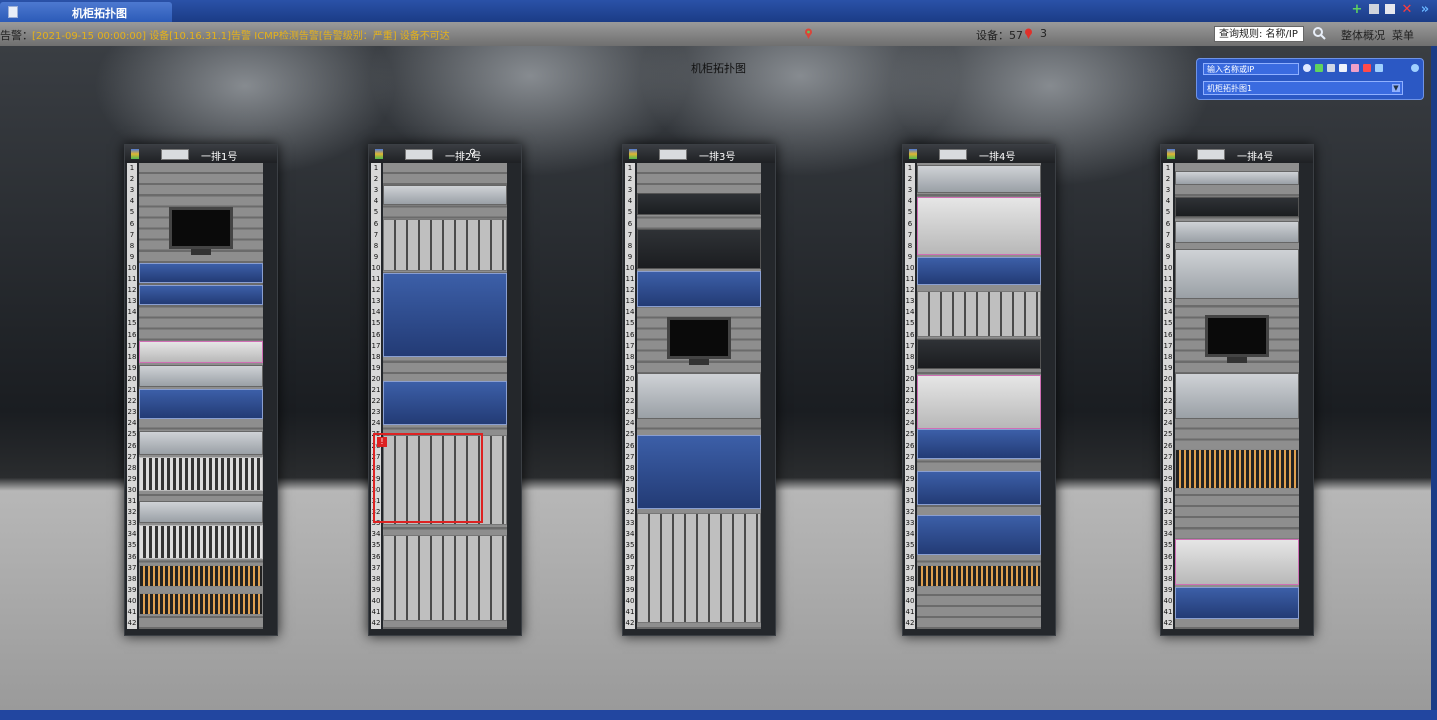 Image resolution: width=1437 pixels, height=720 pixels. I want to click on alarm-highlight: !, so click(428, 478).